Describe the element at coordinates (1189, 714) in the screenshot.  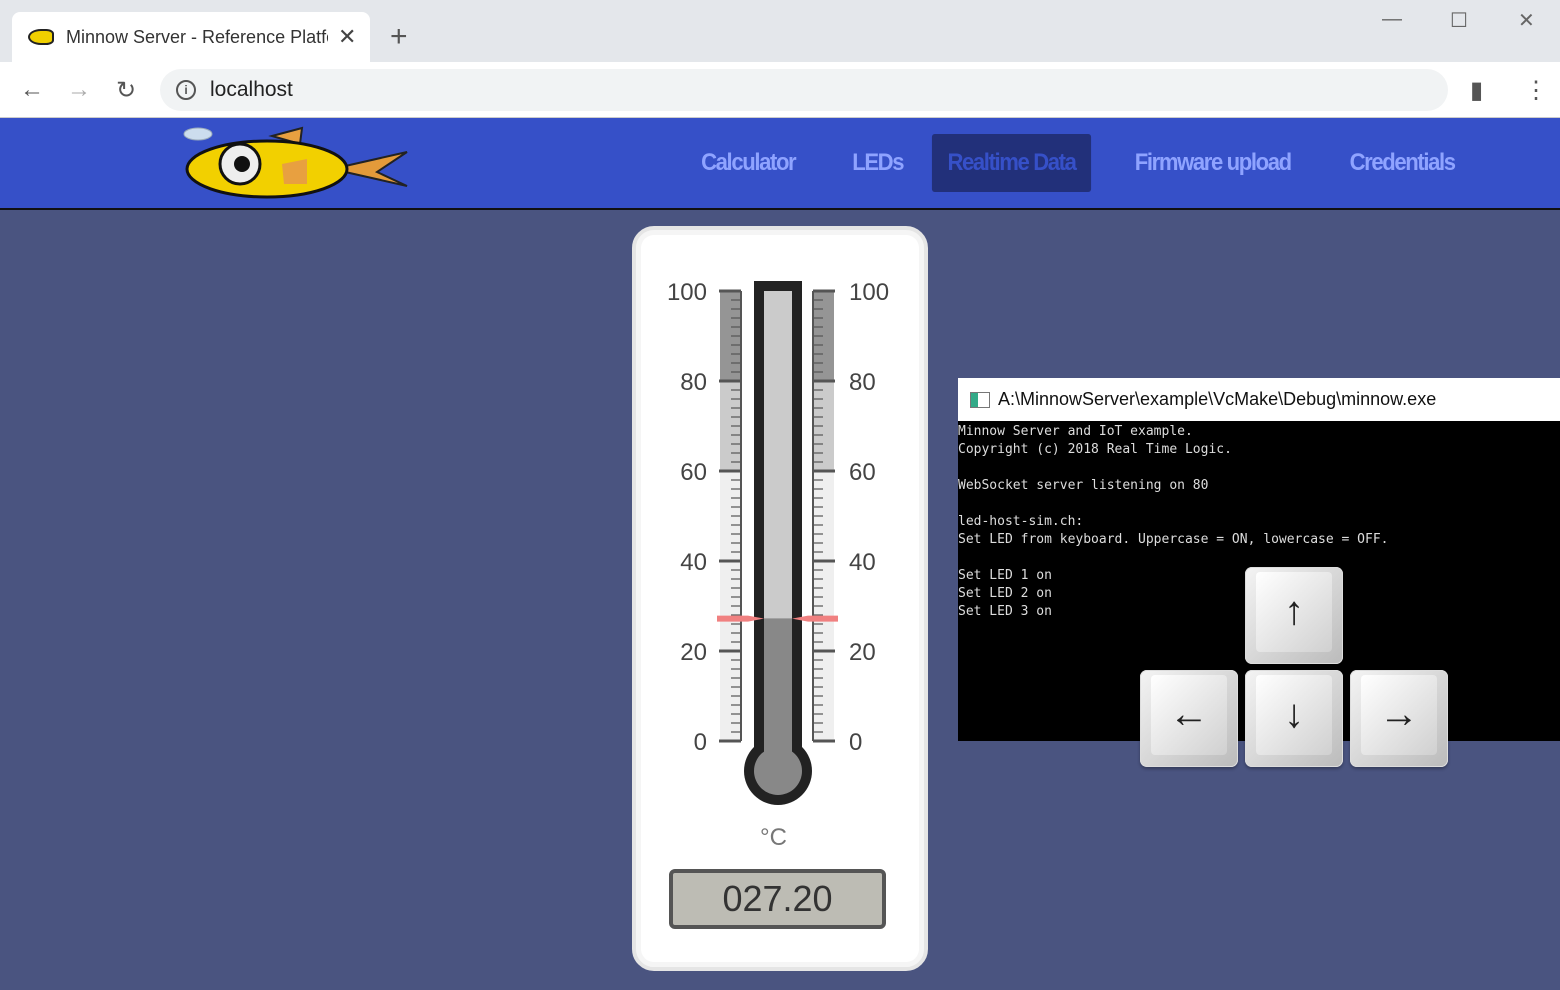
I see `left-arrow-icon: ←` at that location.